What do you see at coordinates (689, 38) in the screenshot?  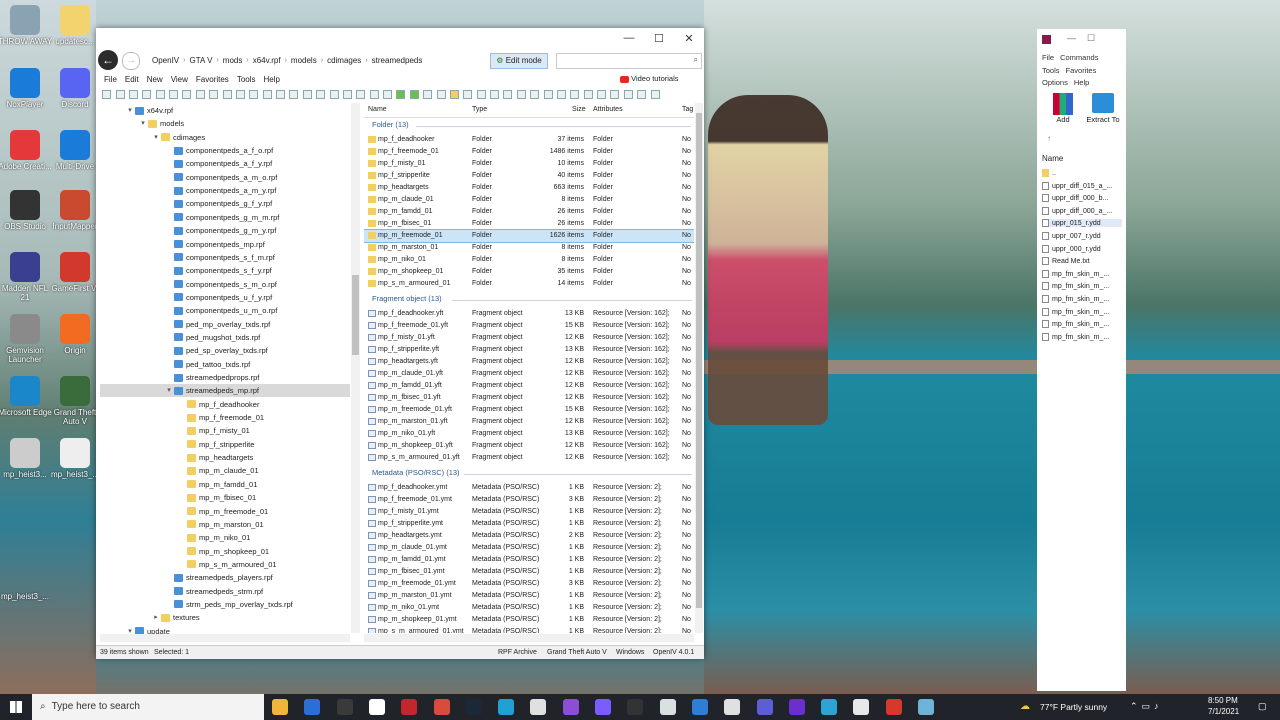 I see `close-button: ✕` at bounding box center [689, 38].